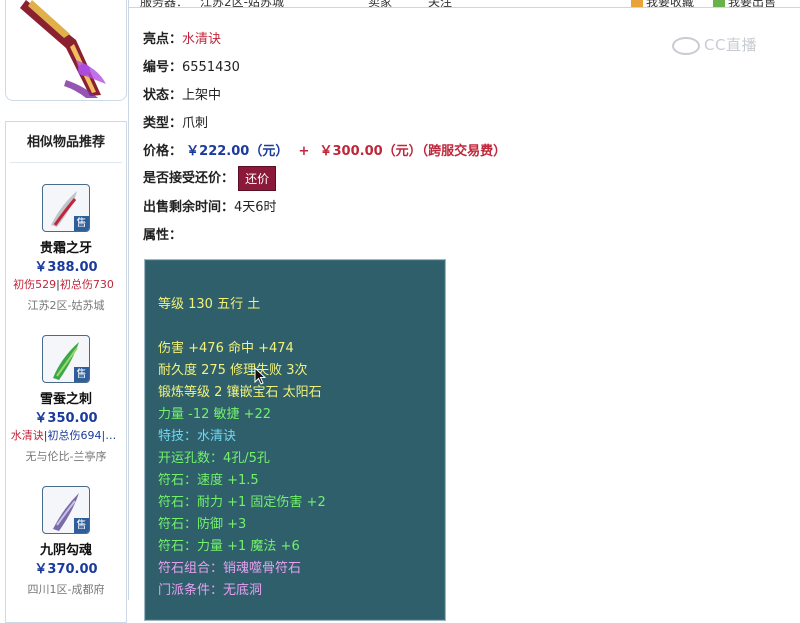 The width and height of the screenshot is (800, 623). Describe the element at coordinates (66, 305) in the screenshot. I see `recommended-item-server: 江苏2区-姑苏城` at that location.